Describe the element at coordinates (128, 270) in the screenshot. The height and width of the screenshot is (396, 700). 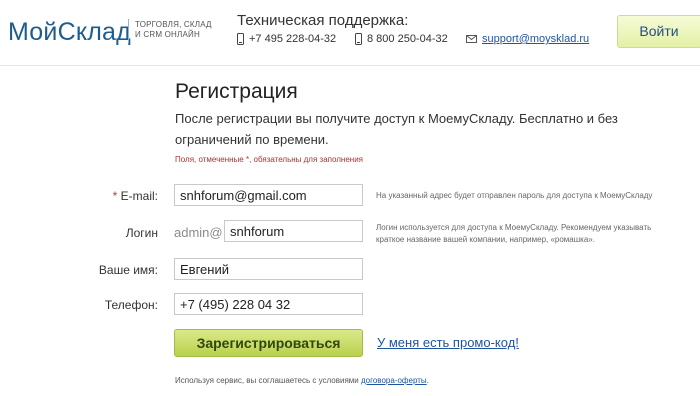
I see `name-label: Ваше имя:` at that location.